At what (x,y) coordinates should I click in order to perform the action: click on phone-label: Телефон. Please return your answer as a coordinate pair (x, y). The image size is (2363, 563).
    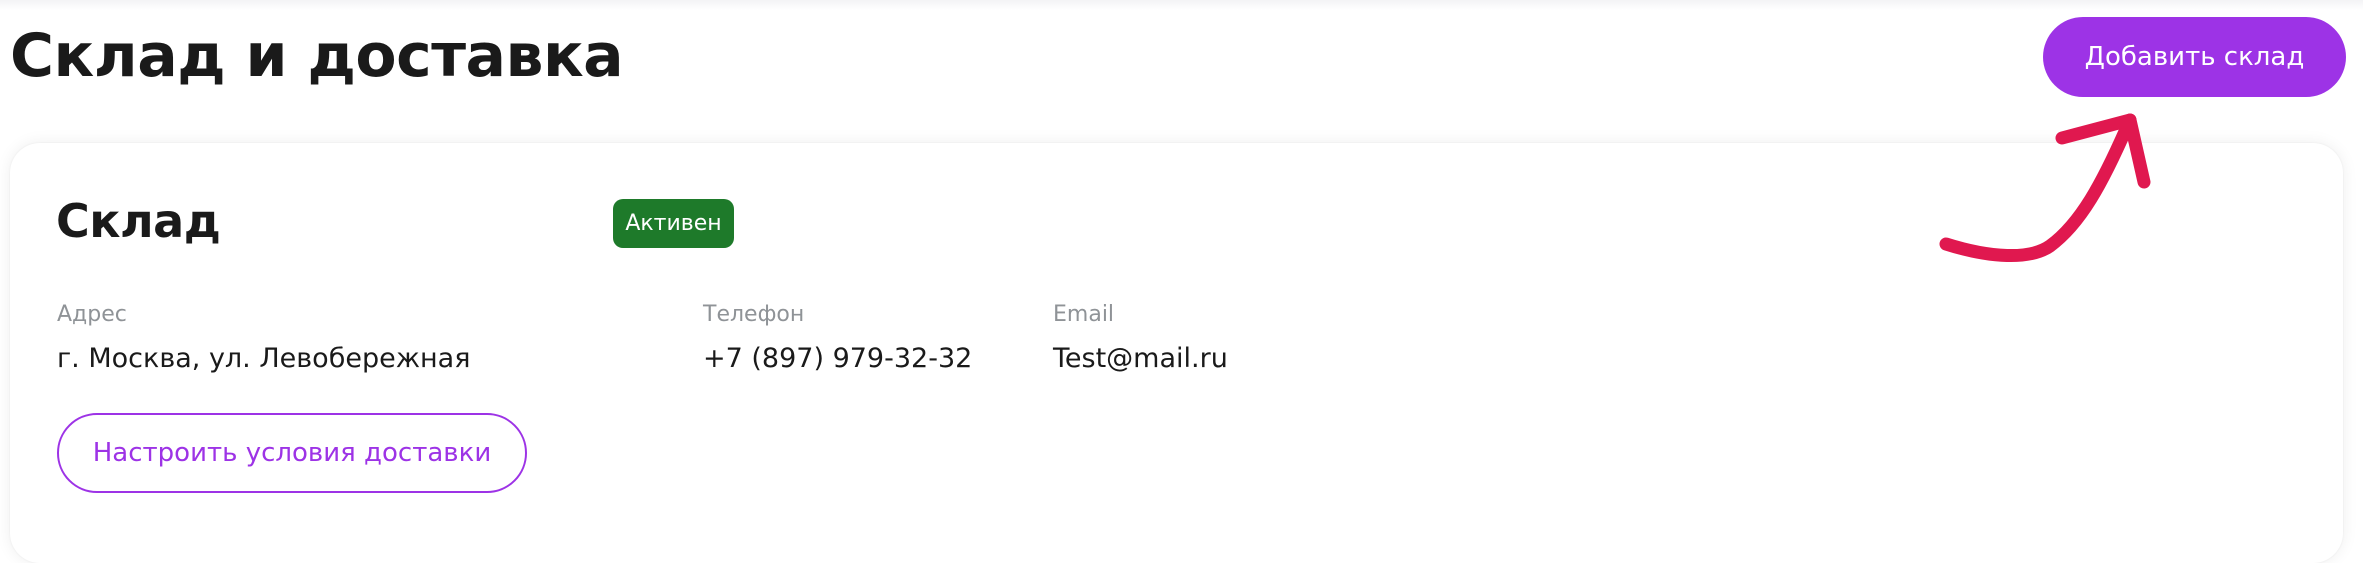
    Looking at the image, I should click on (754, 314).